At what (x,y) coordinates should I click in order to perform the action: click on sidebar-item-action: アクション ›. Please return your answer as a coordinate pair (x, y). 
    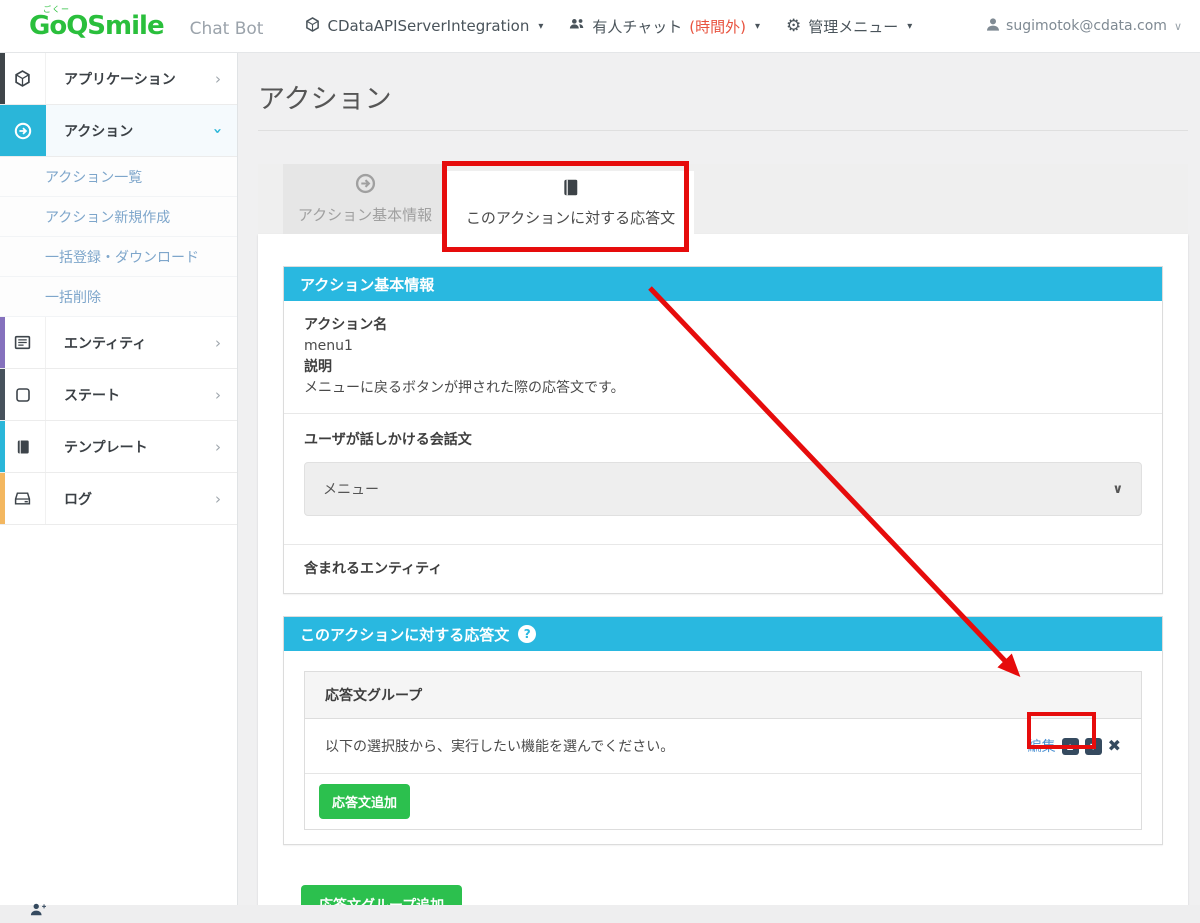
    Looking at the image, I should click on (118, 131).